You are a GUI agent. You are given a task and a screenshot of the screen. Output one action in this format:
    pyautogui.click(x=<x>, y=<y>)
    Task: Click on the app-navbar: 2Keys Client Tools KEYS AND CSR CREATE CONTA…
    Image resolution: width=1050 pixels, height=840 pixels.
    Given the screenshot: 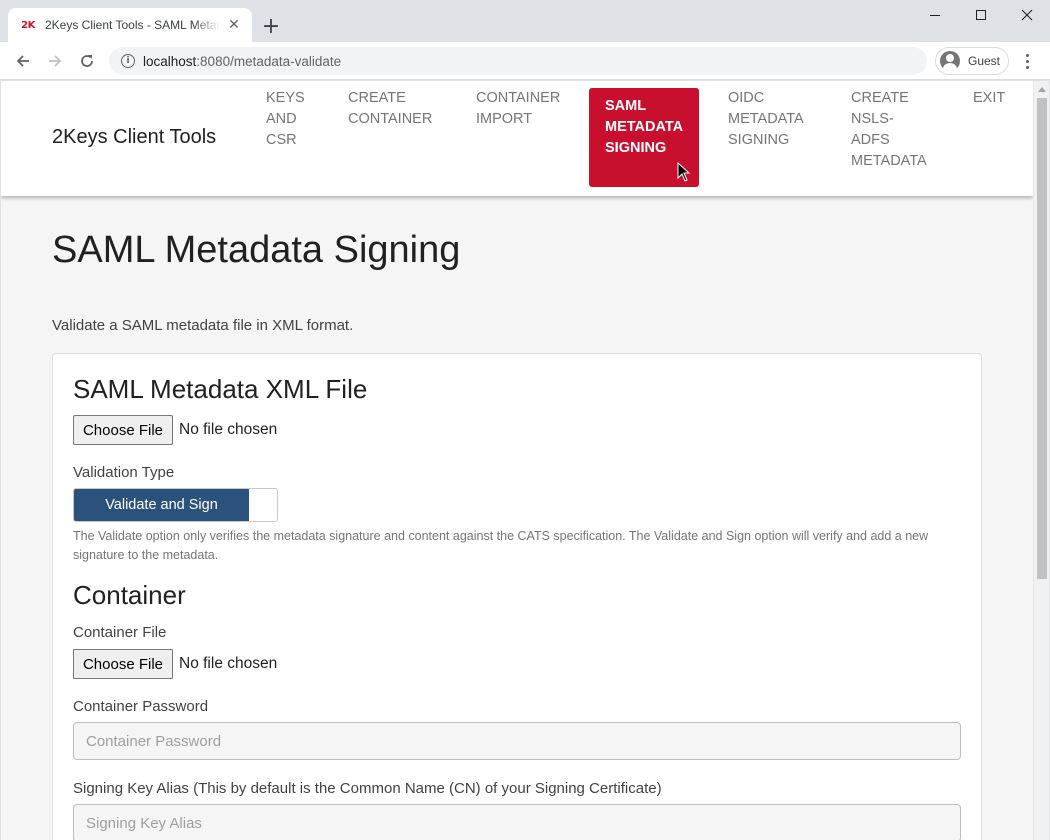 What is the action you would take?
    pyautogui.click(x=517, y=138)
    